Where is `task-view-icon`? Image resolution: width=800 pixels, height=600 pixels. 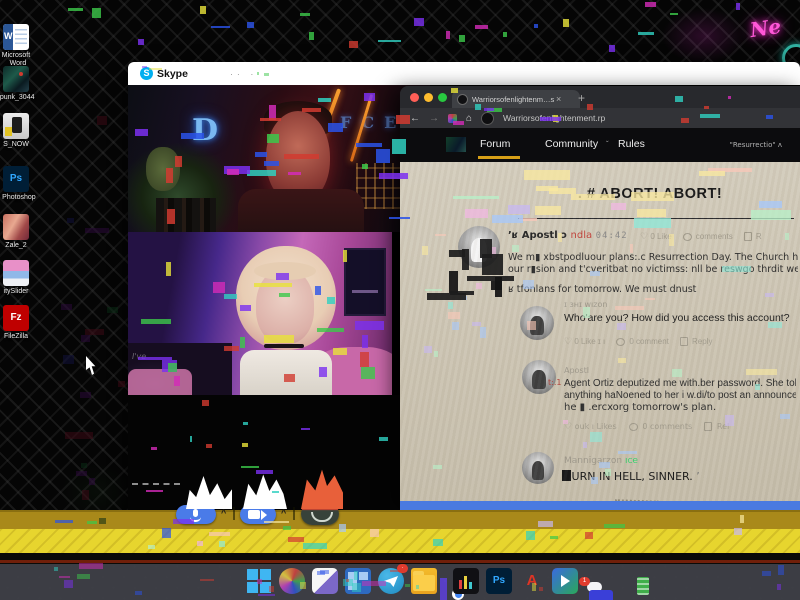
task-view-icon is located at coordinates (358, 581).